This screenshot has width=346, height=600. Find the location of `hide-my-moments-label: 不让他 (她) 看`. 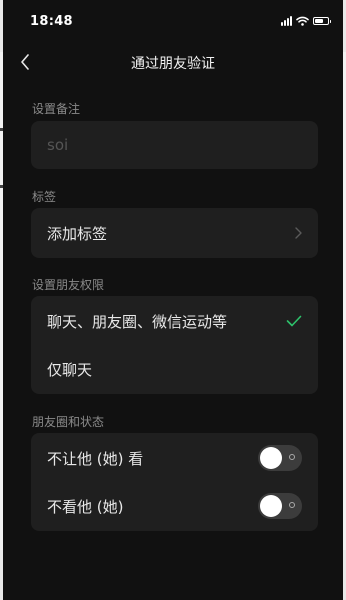

hide-my-moments-label: 不让他 (她) 看 is located at coordinates (95, 458).